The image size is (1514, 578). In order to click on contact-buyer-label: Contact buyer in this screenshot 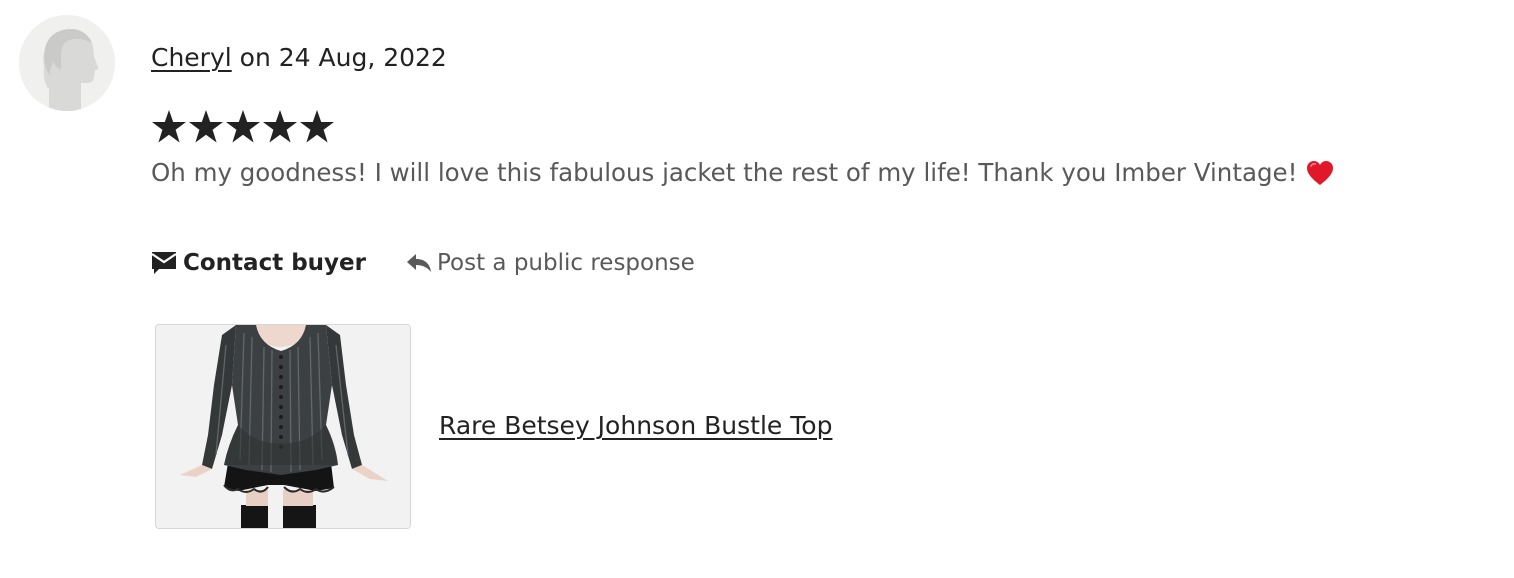, I will do `click(274, 263)`.